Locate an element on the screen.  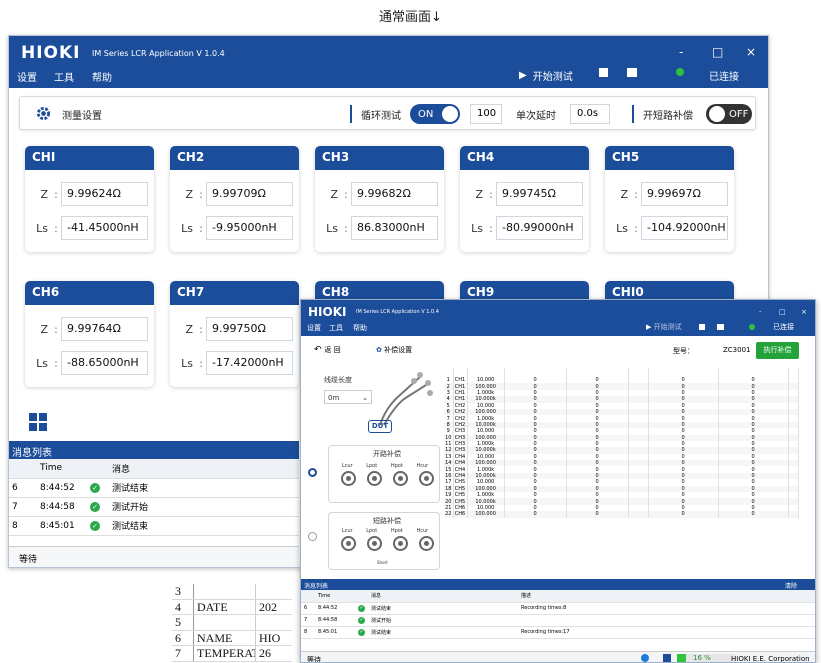
message-row: 8 8:45:01 ✓ 测试结束 is located at coordinates (154, 526).